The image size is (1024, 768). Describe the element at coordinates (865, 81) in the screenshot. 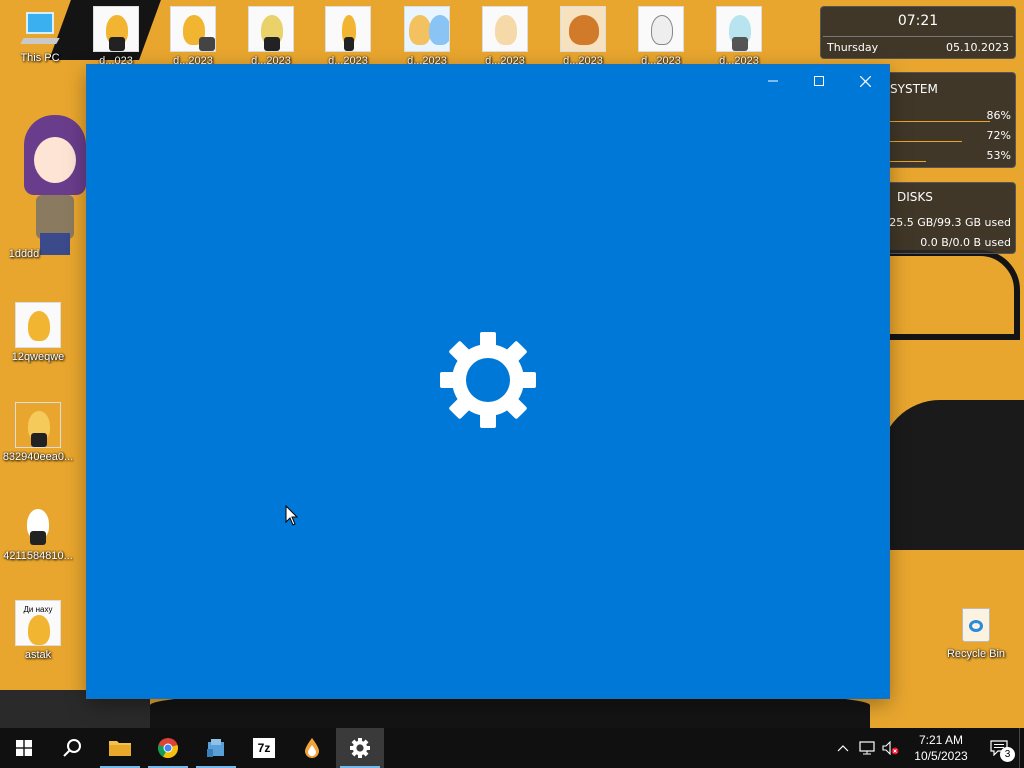

I see `close-button` at that location.